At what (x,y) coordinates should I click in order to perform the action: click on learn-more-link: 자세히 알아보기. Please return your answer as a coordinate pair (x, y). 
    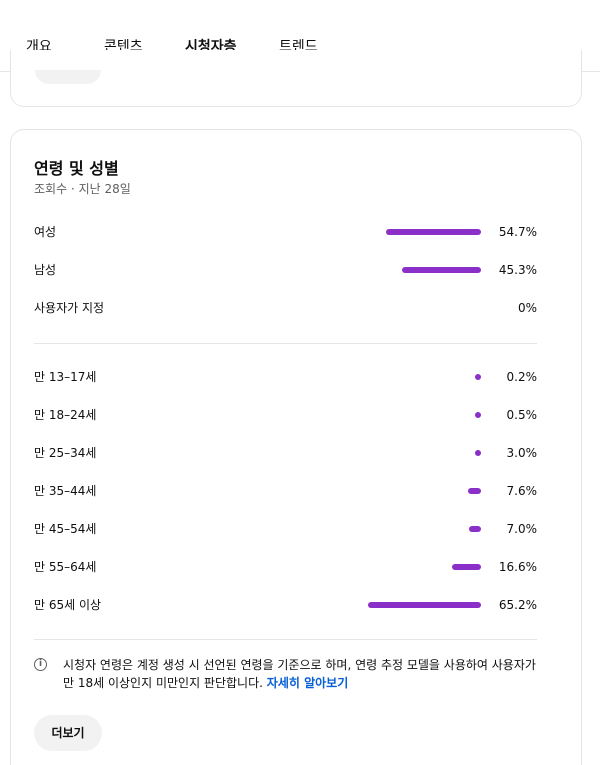
    Looking at the image, I should click on (307, 683).